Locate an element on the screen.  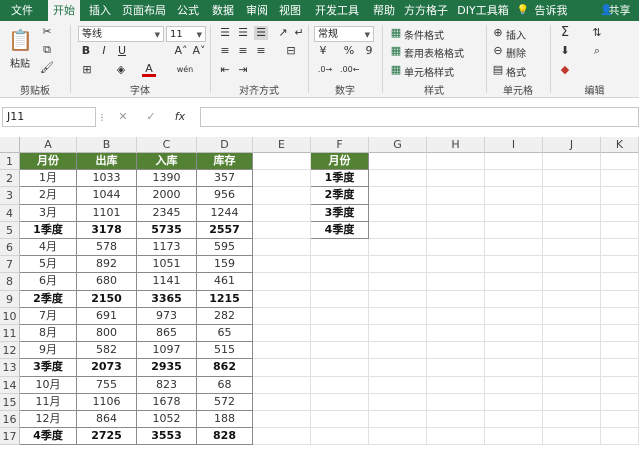
table-cell: 1044 is located at coordinates (107, 196).